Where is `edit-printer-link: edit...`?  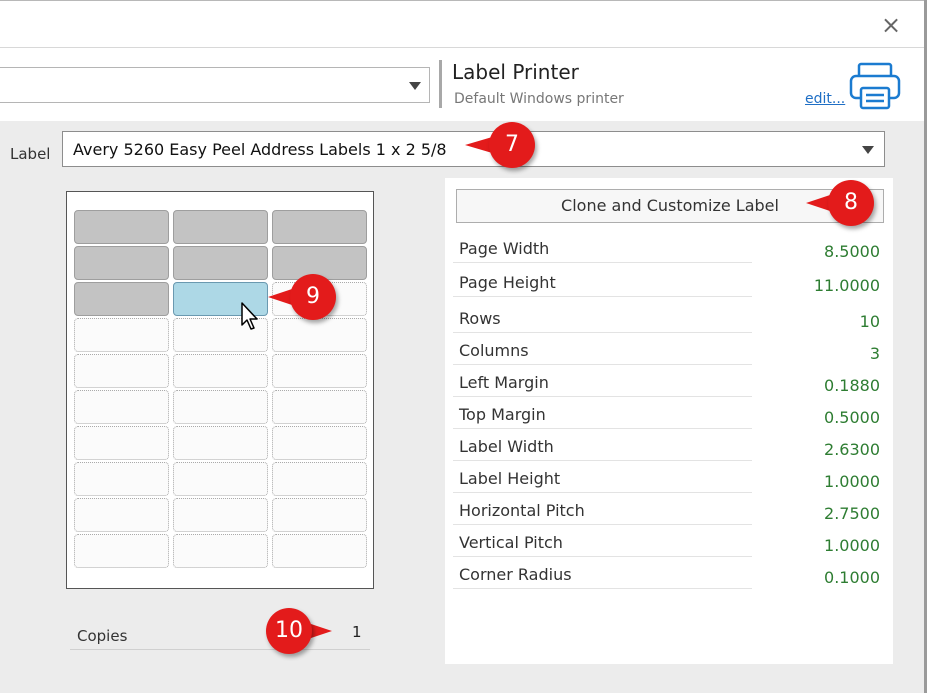
edit-printer-link: edit... is located at coordinates (825, 99).